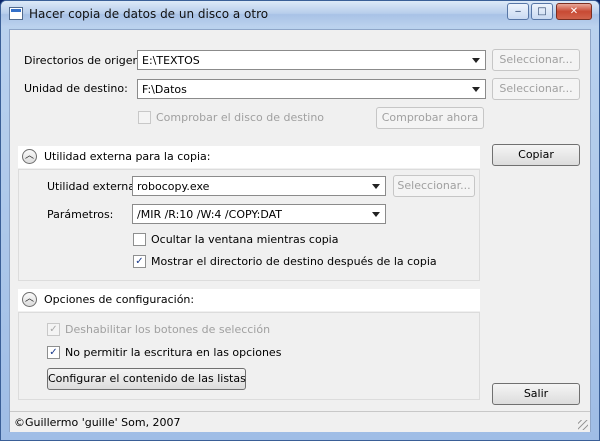 Image resolution: width=600 pixels, height=441 pixels. Describe the element at coordinates (97, 422) in the screenshot. I see `status-text: ©Guillermo 'guille' Som, 2007` at that location.